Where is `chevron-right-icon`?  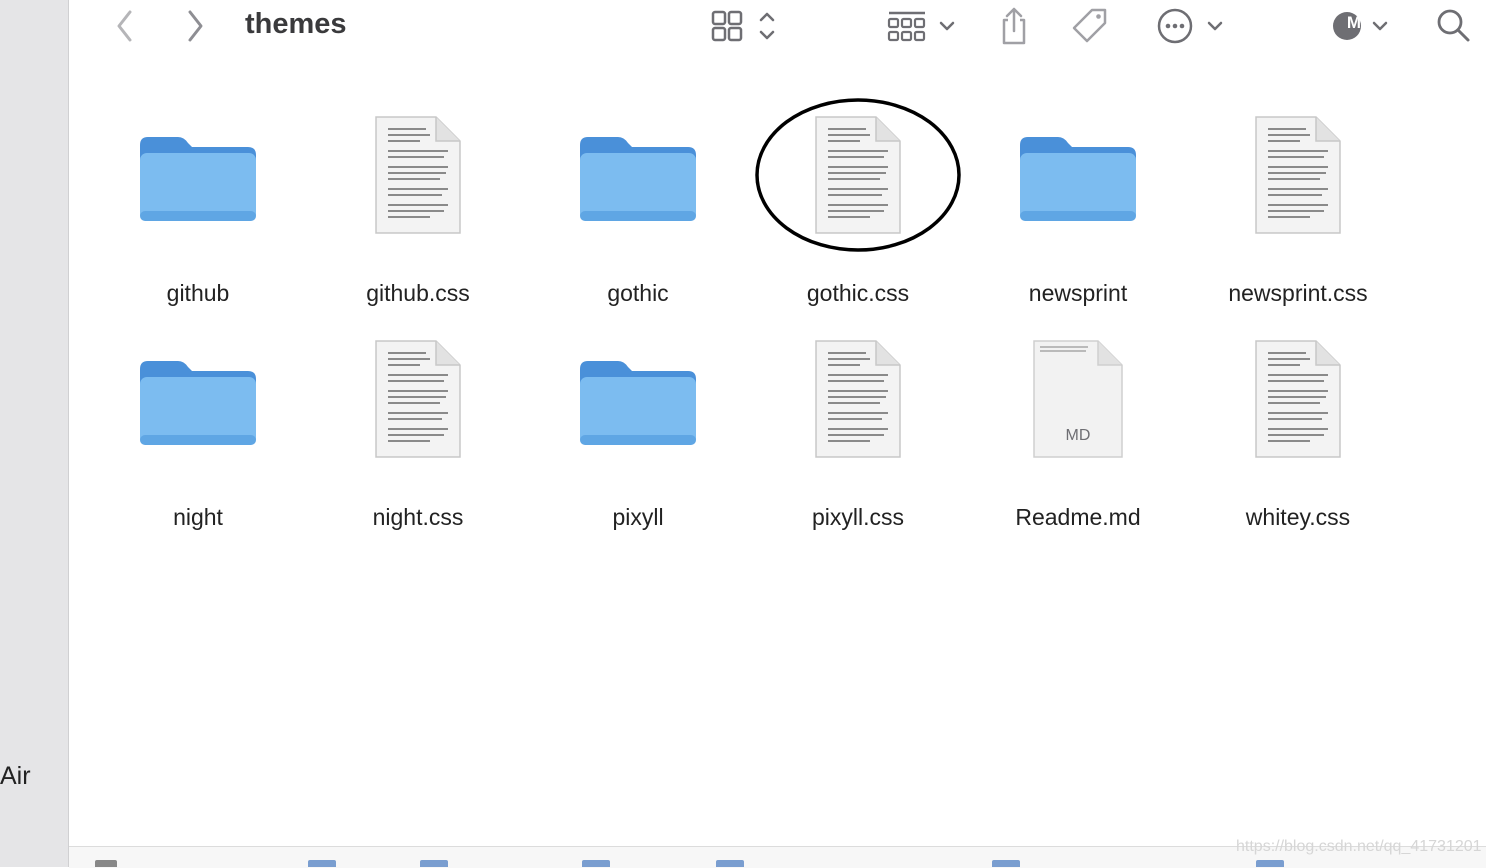 chevron-right-icon is located at coordinates (195, 26).